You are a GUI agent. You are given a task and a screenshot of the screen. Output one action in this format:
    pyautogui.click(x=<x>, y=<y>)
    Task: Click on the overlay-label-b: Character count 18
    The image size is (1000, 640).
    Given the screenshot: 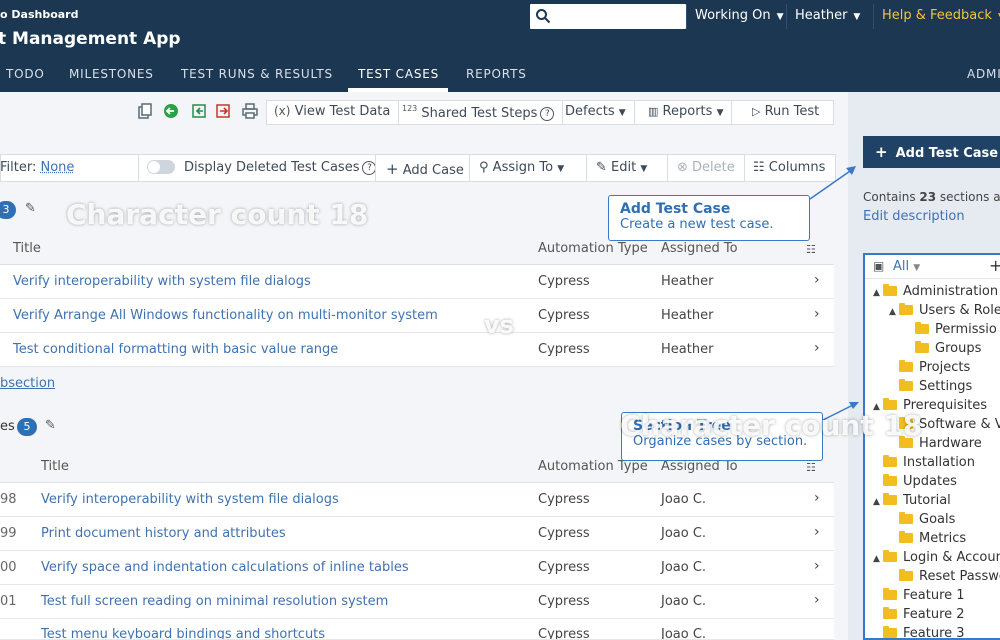 What is the action you would take?
    pyautogui.click(x=771, y=425)
    